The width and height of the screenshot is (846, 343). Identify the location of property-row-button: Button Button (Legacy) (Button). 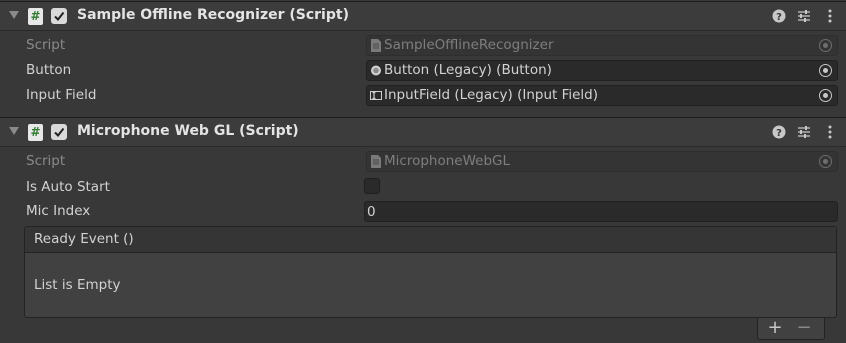
(423, 72).